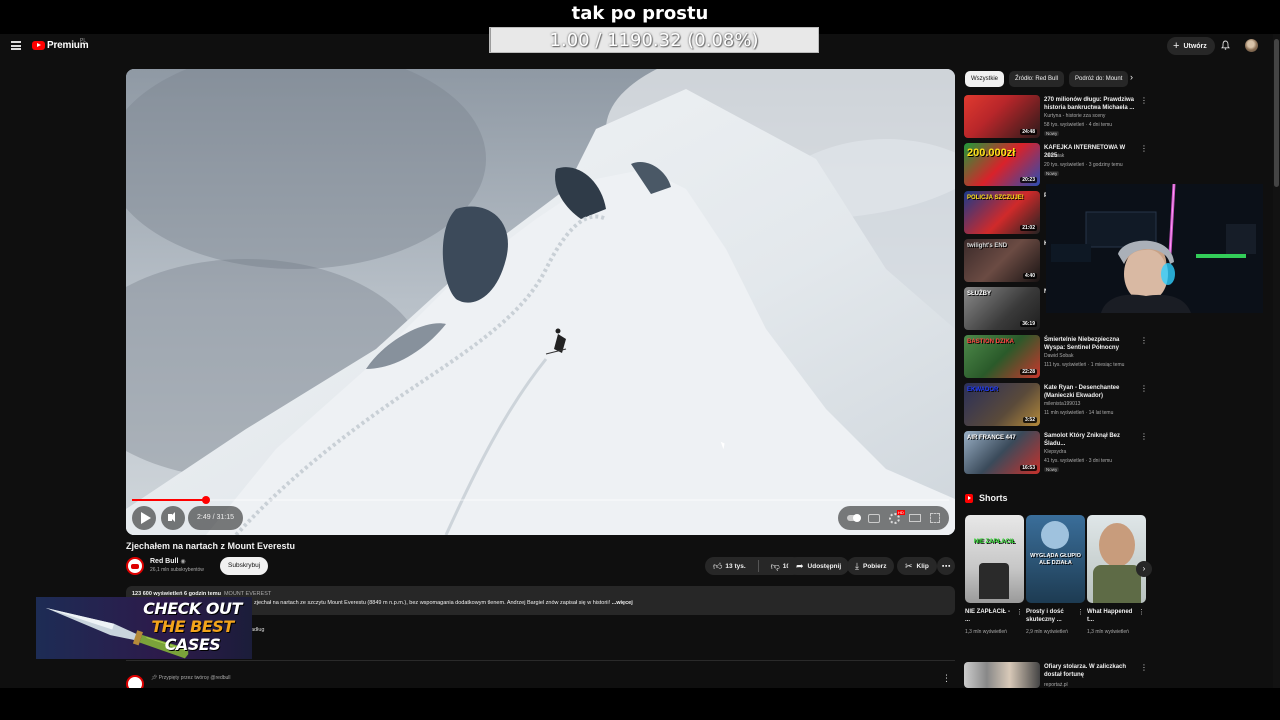 The height and width of the screenshot is (720, 1280). Describe the element at coordinates (873, 518) in the screenshot. I see `subtitles-icon` at that location.